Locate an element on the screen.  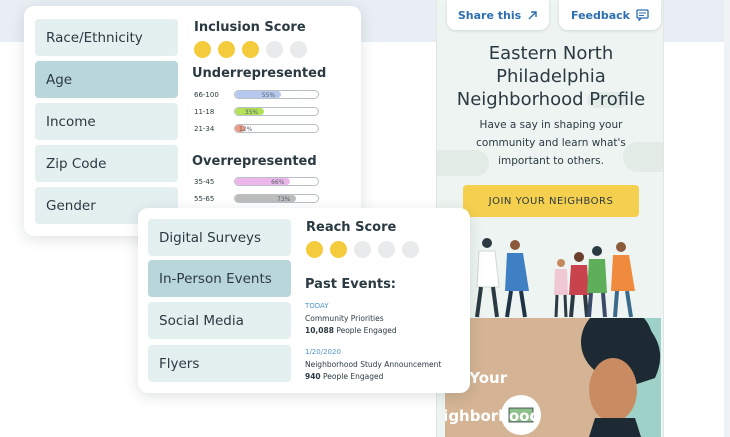
age-bar-row: 66-100 55% is located at coordinates (259, 95).